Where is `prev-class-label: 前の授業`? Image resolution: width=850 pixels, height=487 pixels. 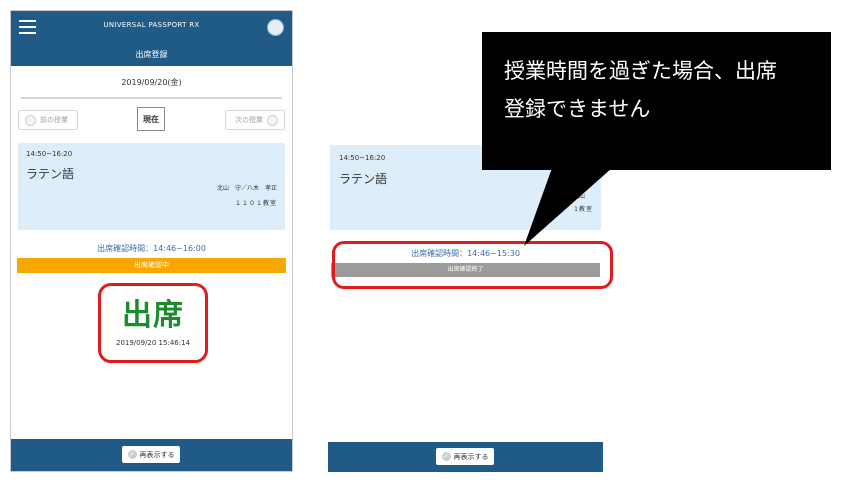
prev-class-label: 前の授業 is located at coordinates (54, 120).